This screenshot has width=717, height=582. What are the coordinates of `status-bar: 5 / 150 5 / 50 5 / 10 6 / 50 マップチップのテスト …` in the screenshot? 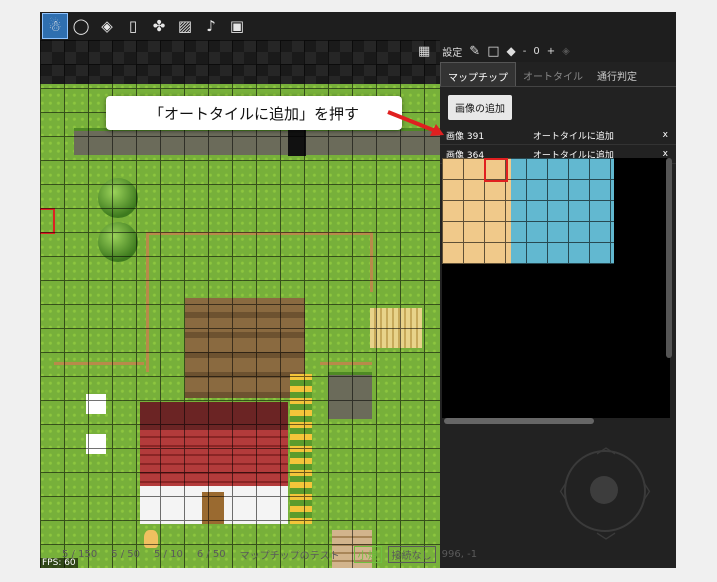 It's located at (358, 554).